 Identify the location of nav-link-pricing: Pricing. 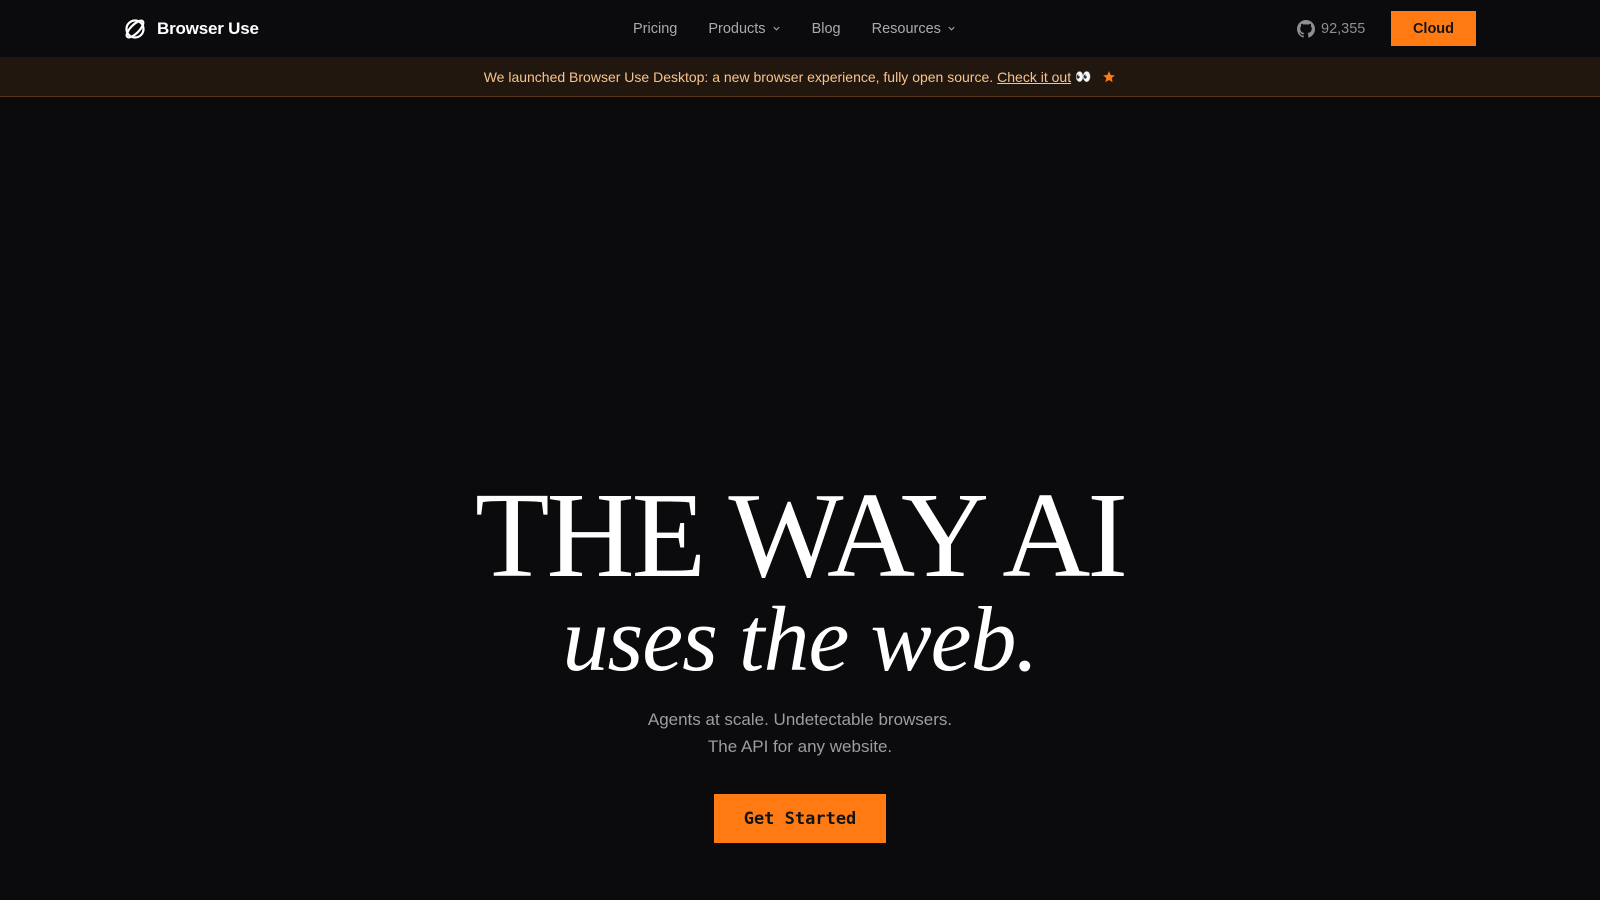
(655, 29).